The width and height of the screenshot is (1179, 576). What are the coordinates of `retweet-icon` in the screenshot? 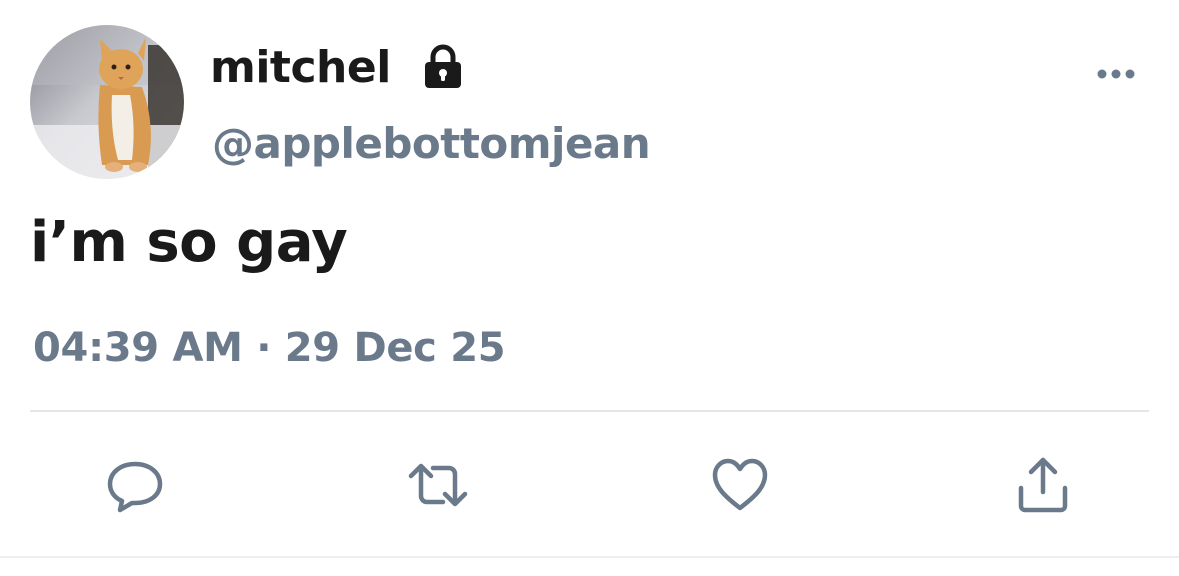 It's located at (438, 485).